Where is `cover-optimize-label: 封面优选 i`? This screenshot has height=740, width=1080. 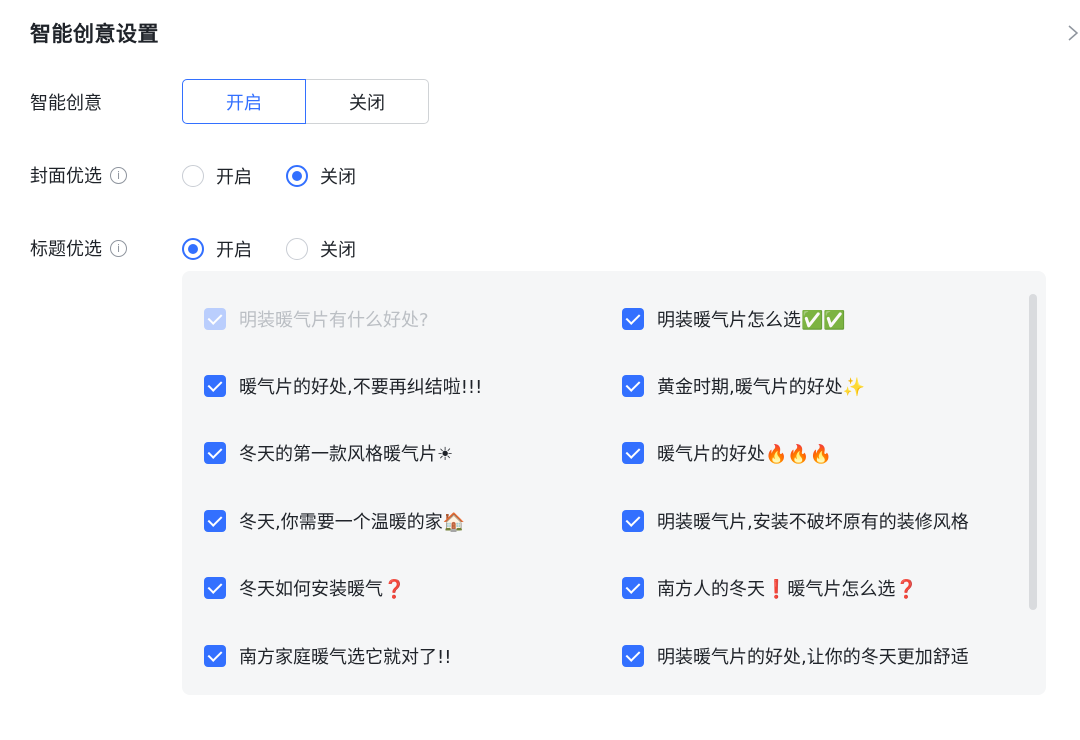
cover-optimize-label: 封面优选 i is located at coordinates (78, 175).